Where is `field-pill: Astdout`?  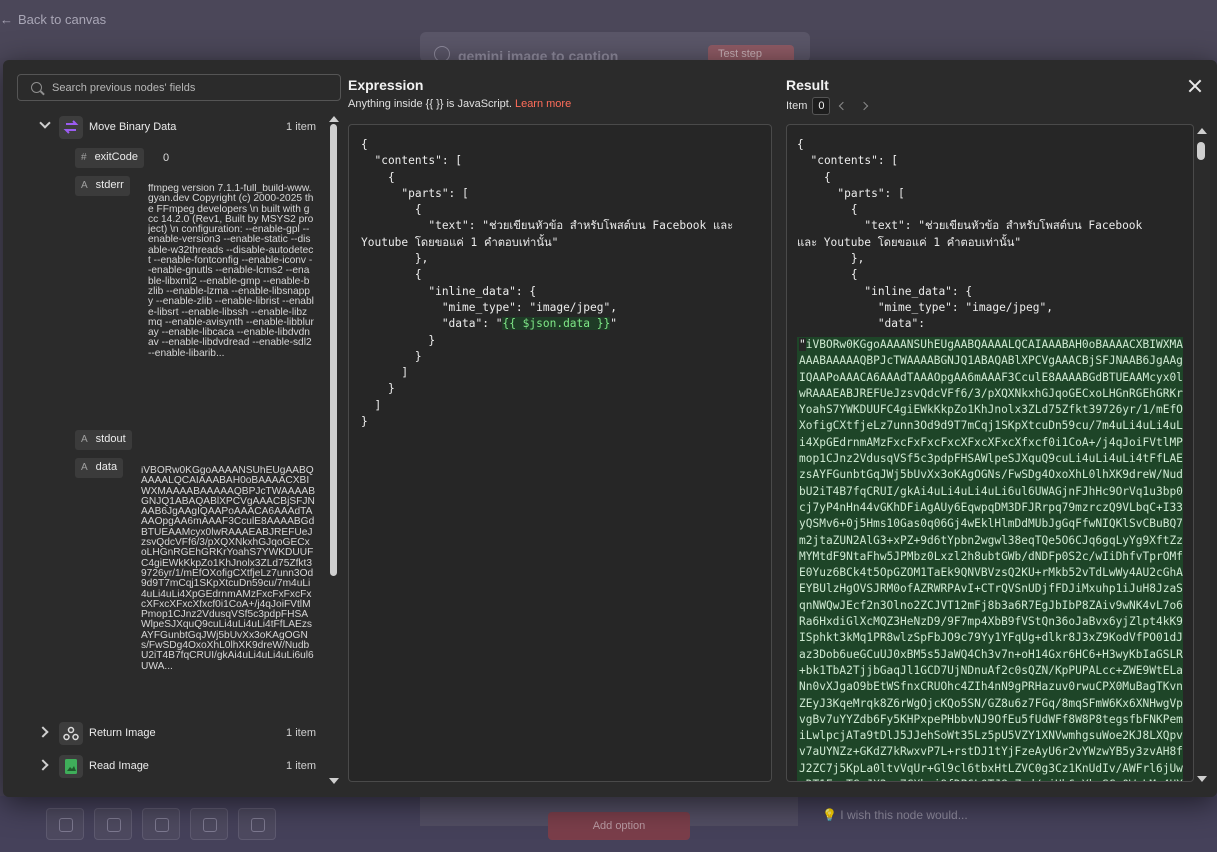
field-pill: Astdout is located at coordinates (103, 440).